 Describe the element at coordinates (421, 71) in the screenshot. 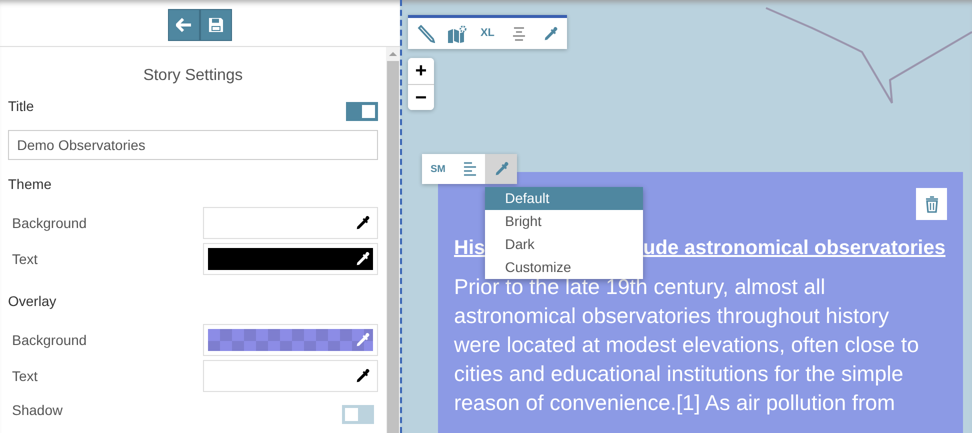

I see `zoom-in-button: +` at that location.